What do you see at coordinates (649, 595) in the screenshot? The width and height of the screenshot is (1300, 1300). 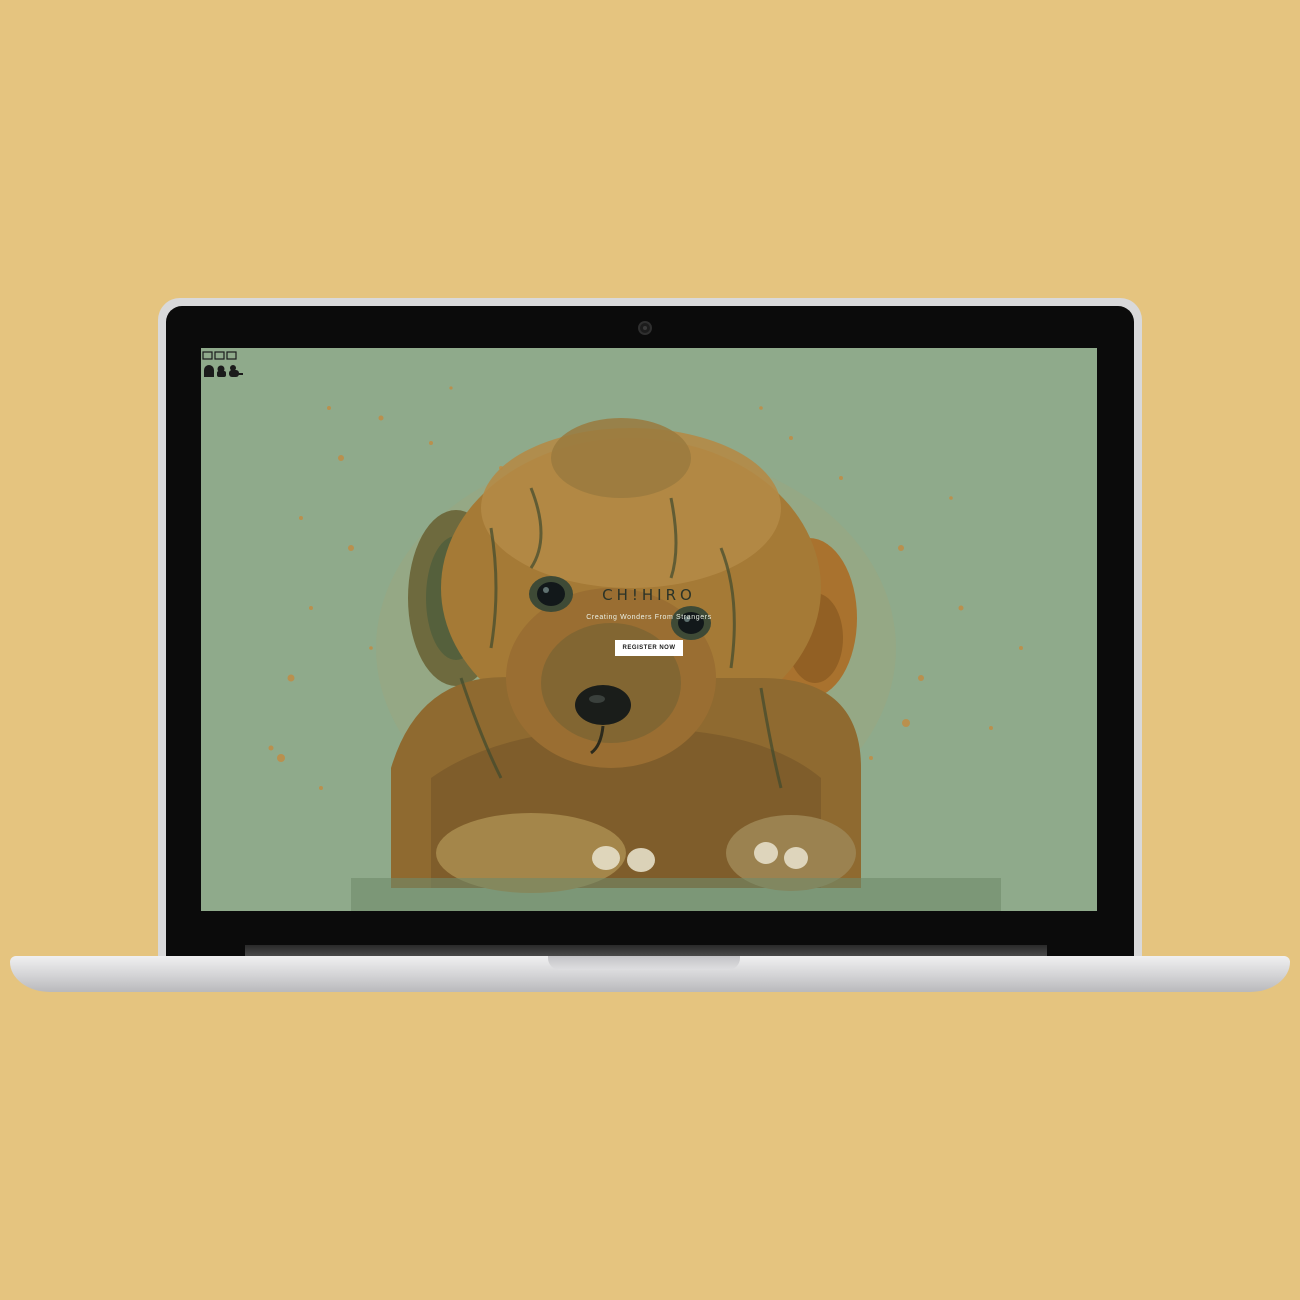 I see `site-brand-title: CH!HIRO` at bounding box center [649, 595].